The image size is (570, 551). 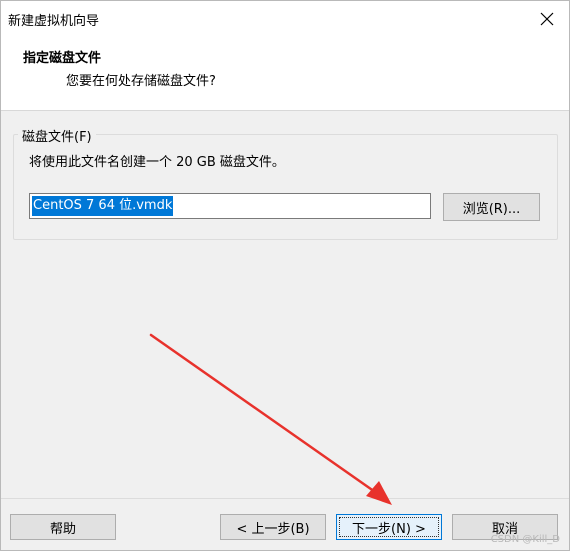 I want to click on next-button: 下一步(N) >, so click(x=389, y=527).